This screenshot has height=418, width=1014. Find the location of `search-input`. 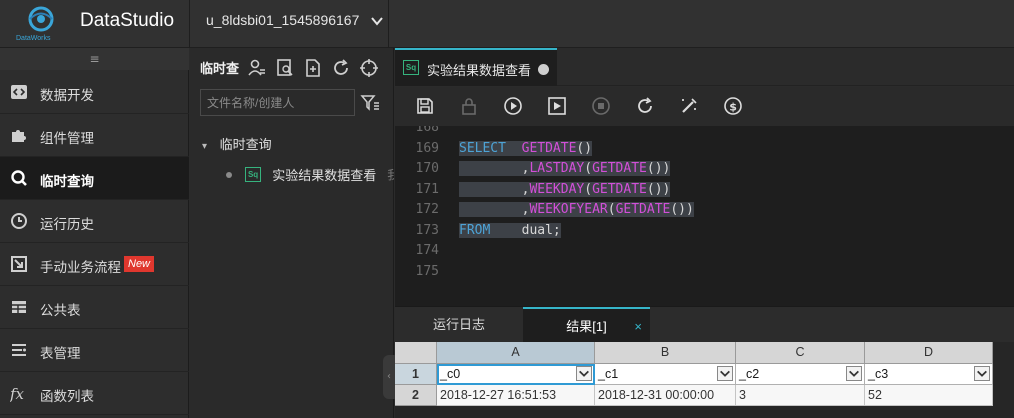

search-input is located at coordinates (277, 102).